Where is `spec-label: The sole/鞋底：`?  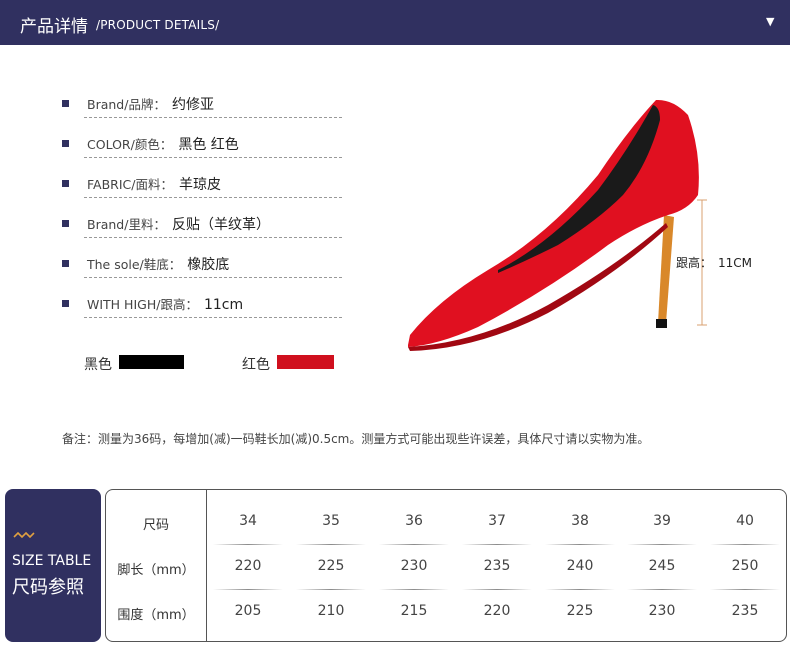
spec-label: The sole/鞋底： is located at coordinates (134, 264).